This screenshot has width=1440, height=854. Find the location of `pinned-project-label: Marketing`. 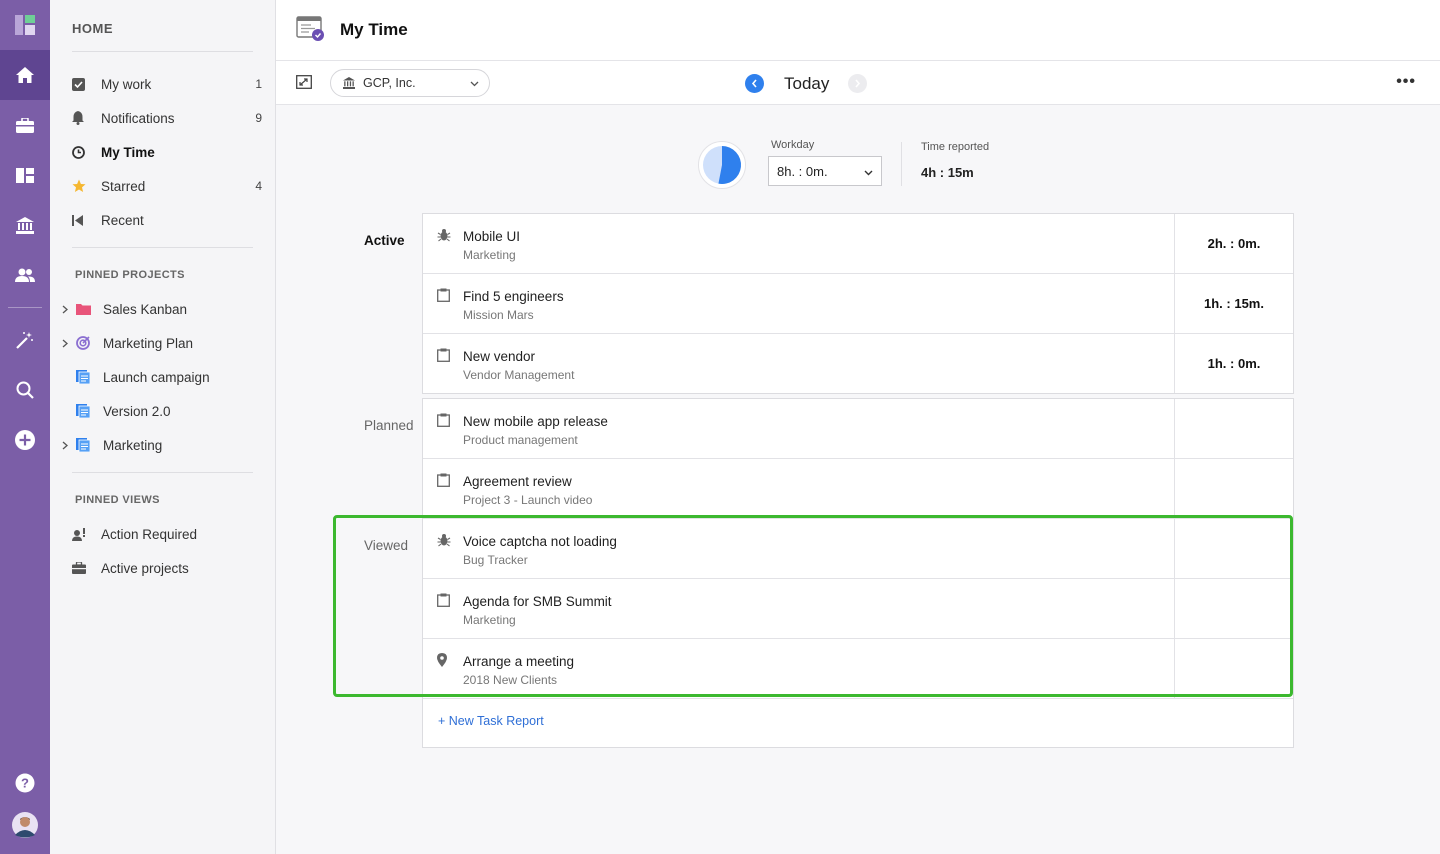

pinned-project-label: Marketing is located at coordinates (133, 445).